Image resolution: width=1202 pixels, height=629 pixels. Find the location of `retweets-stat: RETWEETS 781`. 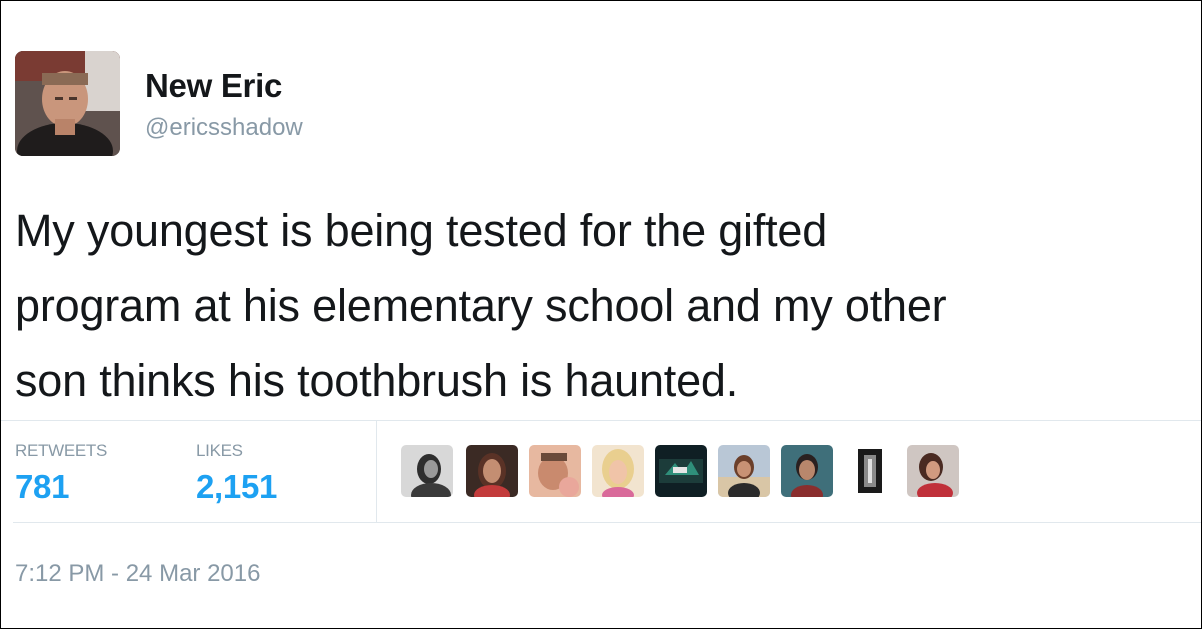

retweets-stat: RETWEETS 781 is located at coordinates (61, 473).